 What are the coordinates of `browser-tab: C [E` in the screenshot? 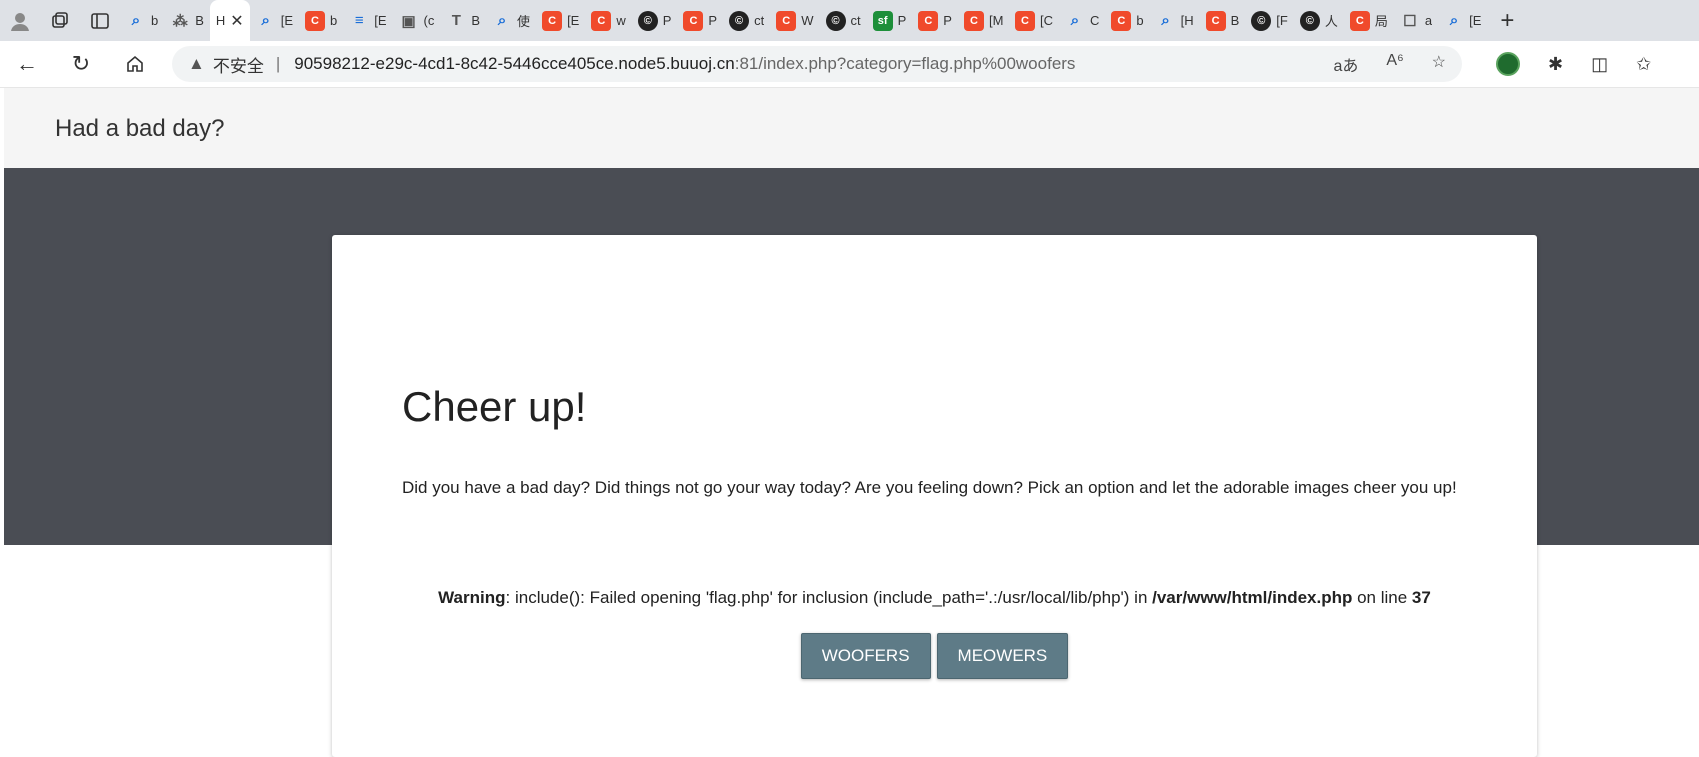 It's located at (560, 20).